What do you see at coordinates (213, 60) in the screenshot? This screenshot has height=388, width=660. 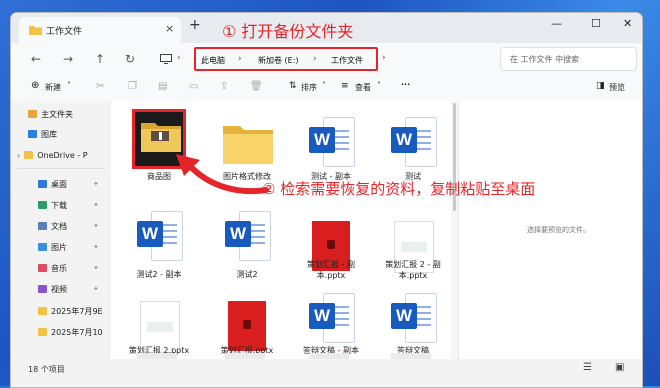 I see `breadcrumb-this-pc: 此电脑` at bounding box center [213, 60].